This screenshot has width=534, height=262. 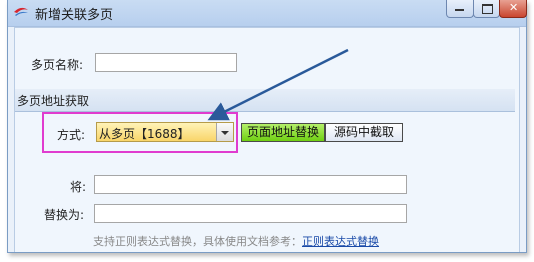 I want to click on minimize-icon, so click(x=459, y=7).